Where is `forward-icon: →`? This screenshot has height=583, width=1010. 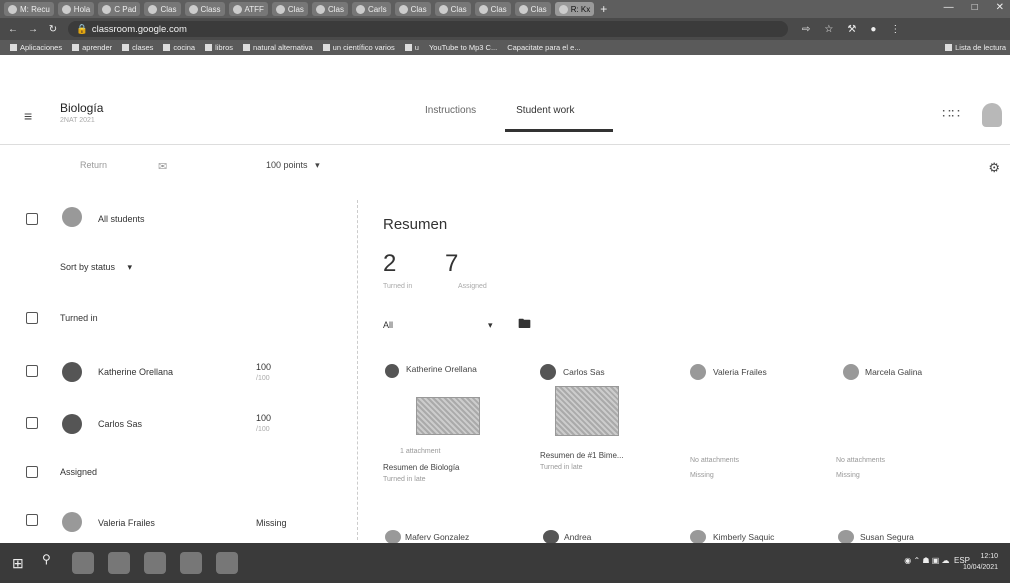
forward-icon: → is located at coordinates (33, 29).